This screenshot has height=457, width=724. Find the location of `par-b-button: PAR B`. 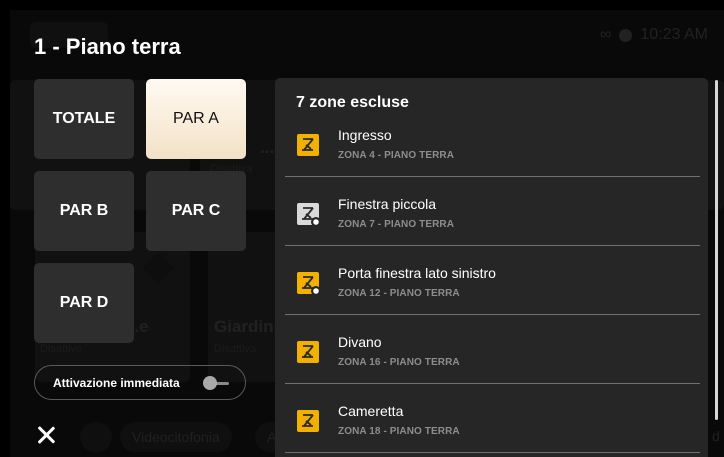

par-b-button: PAR B is located at coordinates (84, 211).